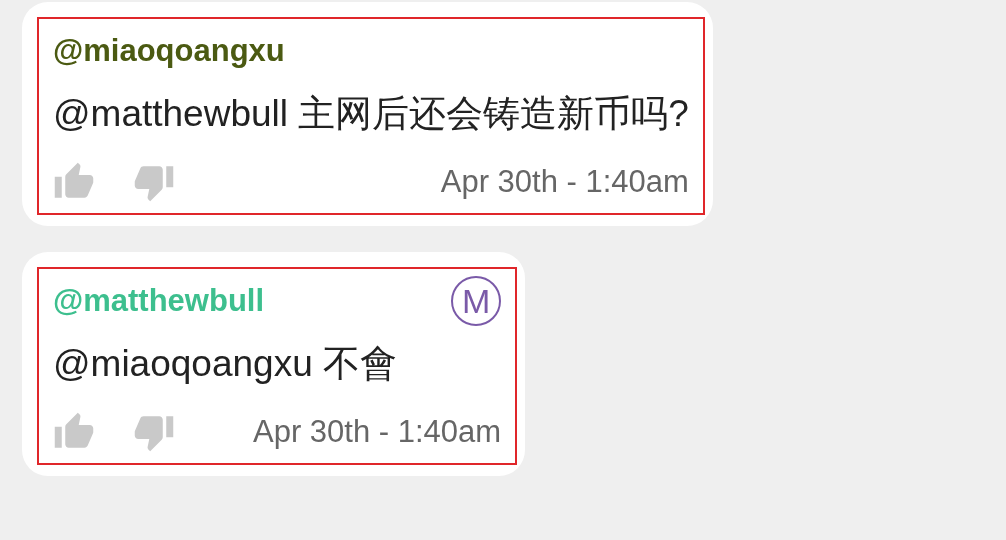 The image size is (1006, 540). I want to click on comment-text: @matthewbull 主网后还会铸造新币吗?, so click(371, 114).